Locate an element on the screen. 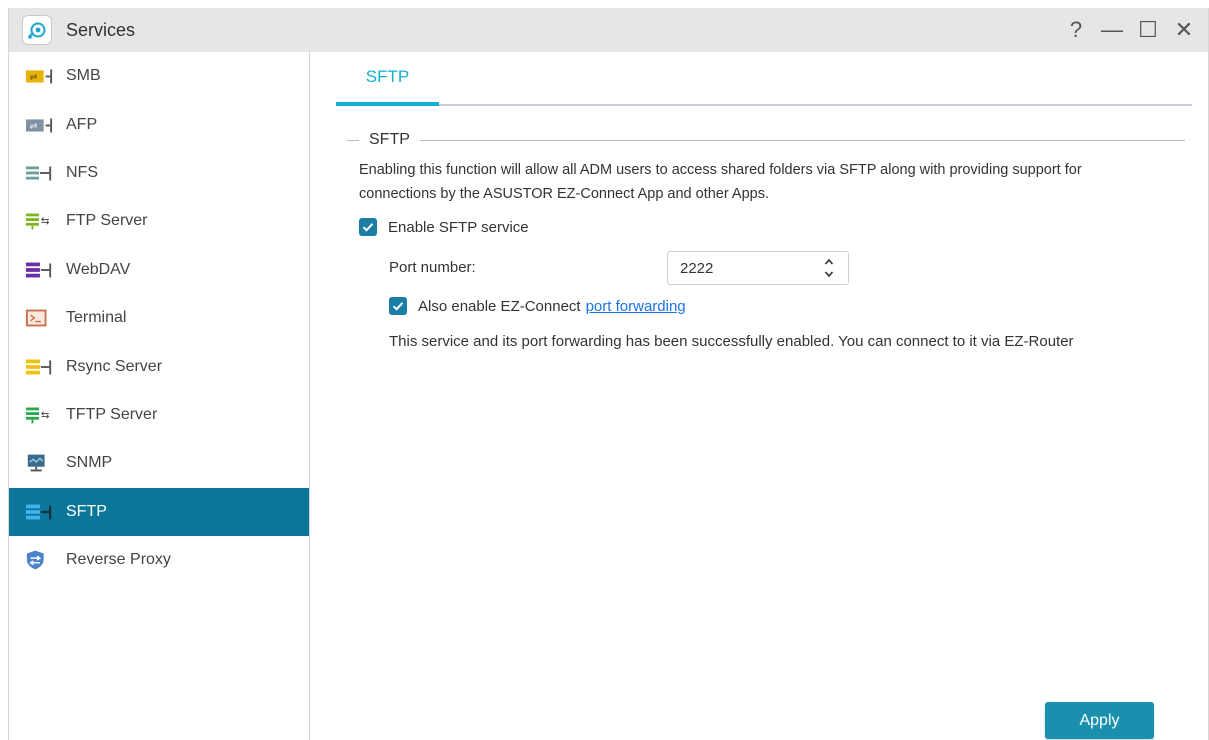 Image resolution: width=1209 pixels, height=740 pixels. port-forwarding-link: port forwarding is located at coordinates (636, 306).